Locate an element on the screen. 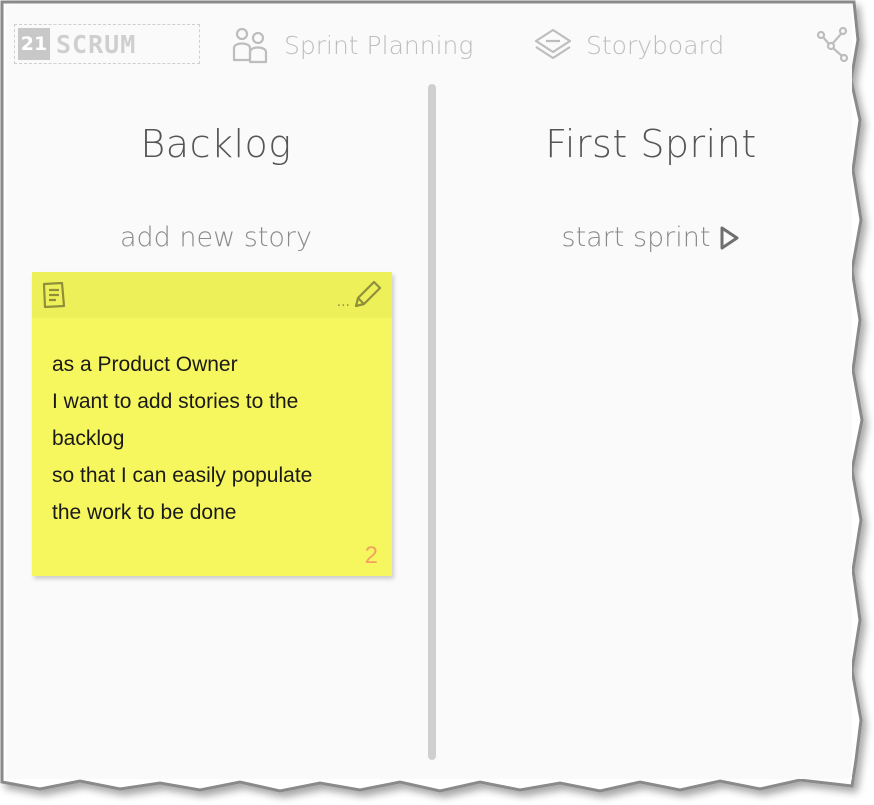 This screenshot has width=874, height=805. pencil-icon is located at coordinates (367, 297).